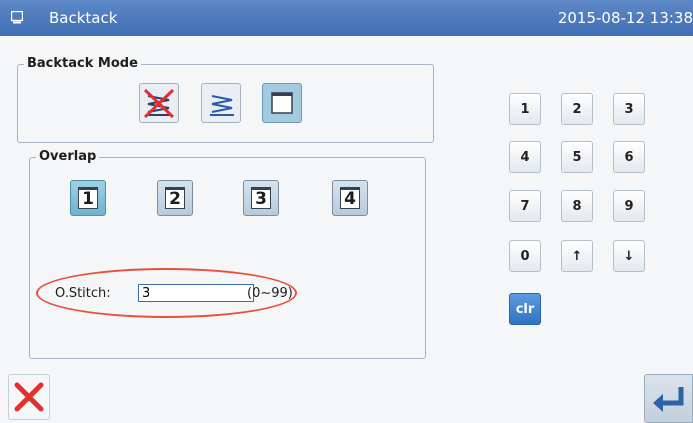 The width and height of the screenshot is (693, 423). I want to click on backtack-mode-zigzag-button, so click(221, 103).